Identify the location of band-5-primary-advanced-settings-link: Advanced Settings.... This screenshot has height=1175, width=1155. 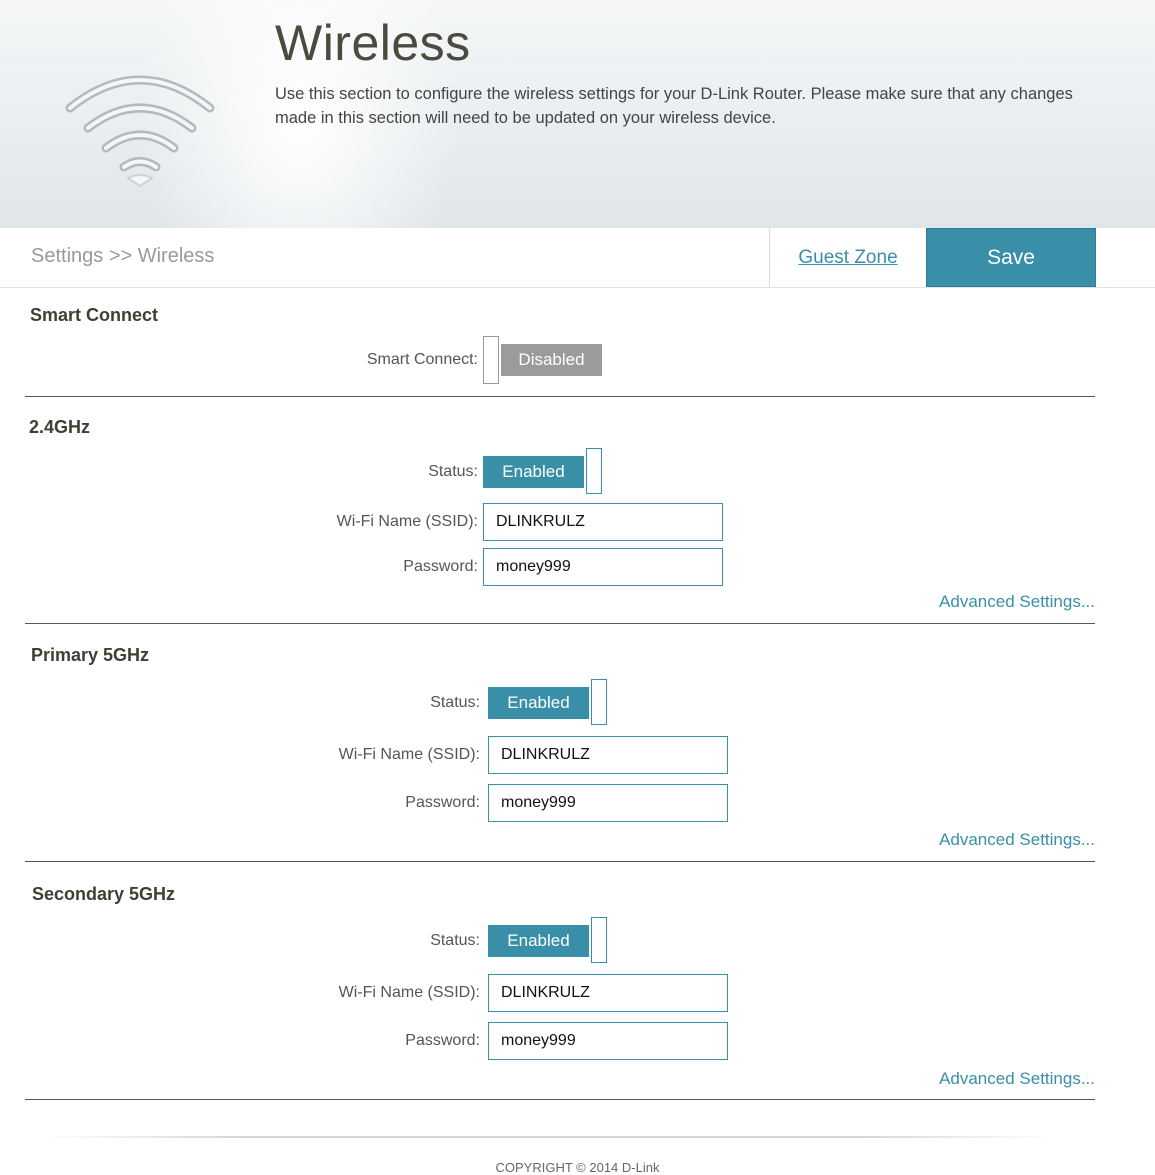
(1017, 840).